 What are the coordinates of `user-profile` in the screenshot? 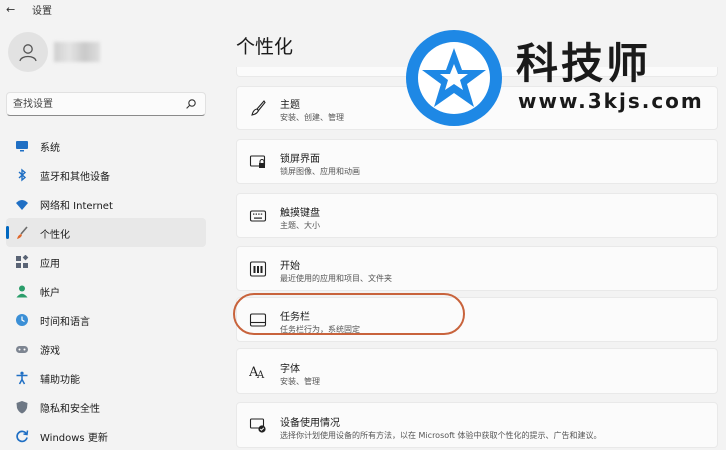 It's located at (108, 54).